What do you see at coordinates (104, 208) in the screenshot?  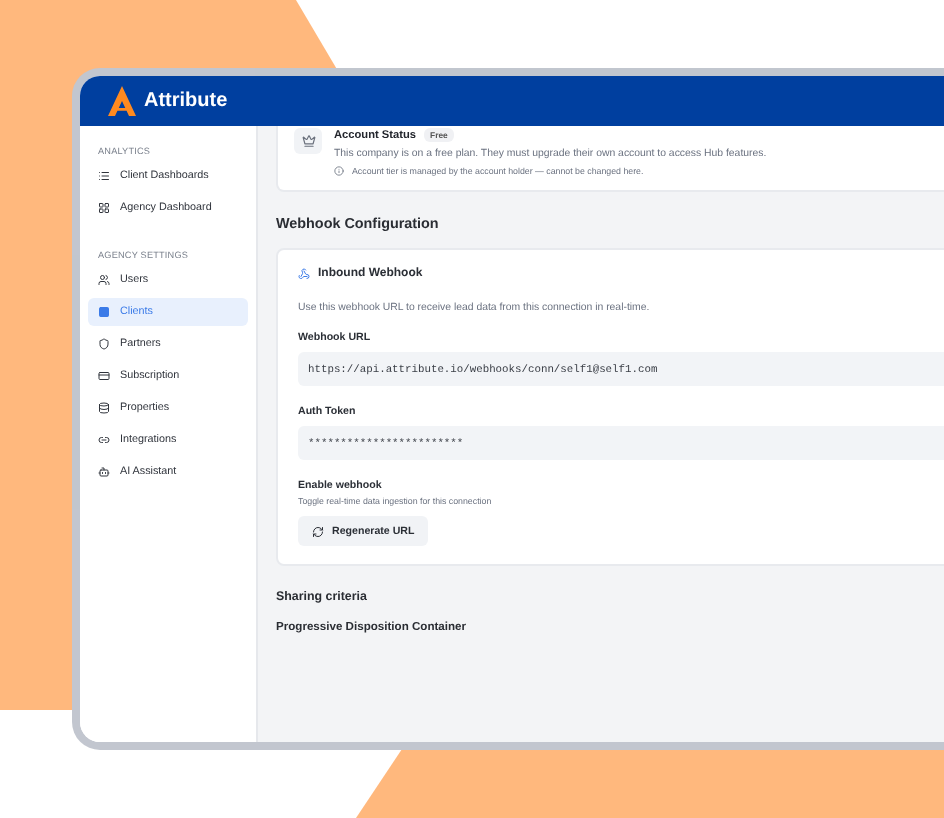 I see `grid-icon` at bounding box center [104, 208].